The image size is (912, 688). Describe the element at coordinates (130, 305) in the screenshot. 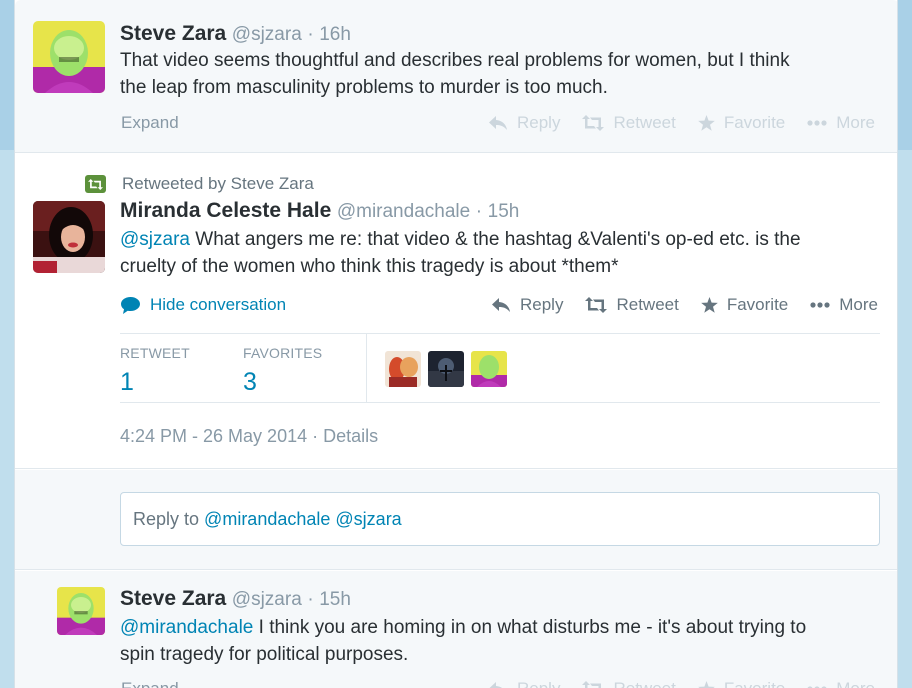

I see `speech-bubble-icon` at that location.